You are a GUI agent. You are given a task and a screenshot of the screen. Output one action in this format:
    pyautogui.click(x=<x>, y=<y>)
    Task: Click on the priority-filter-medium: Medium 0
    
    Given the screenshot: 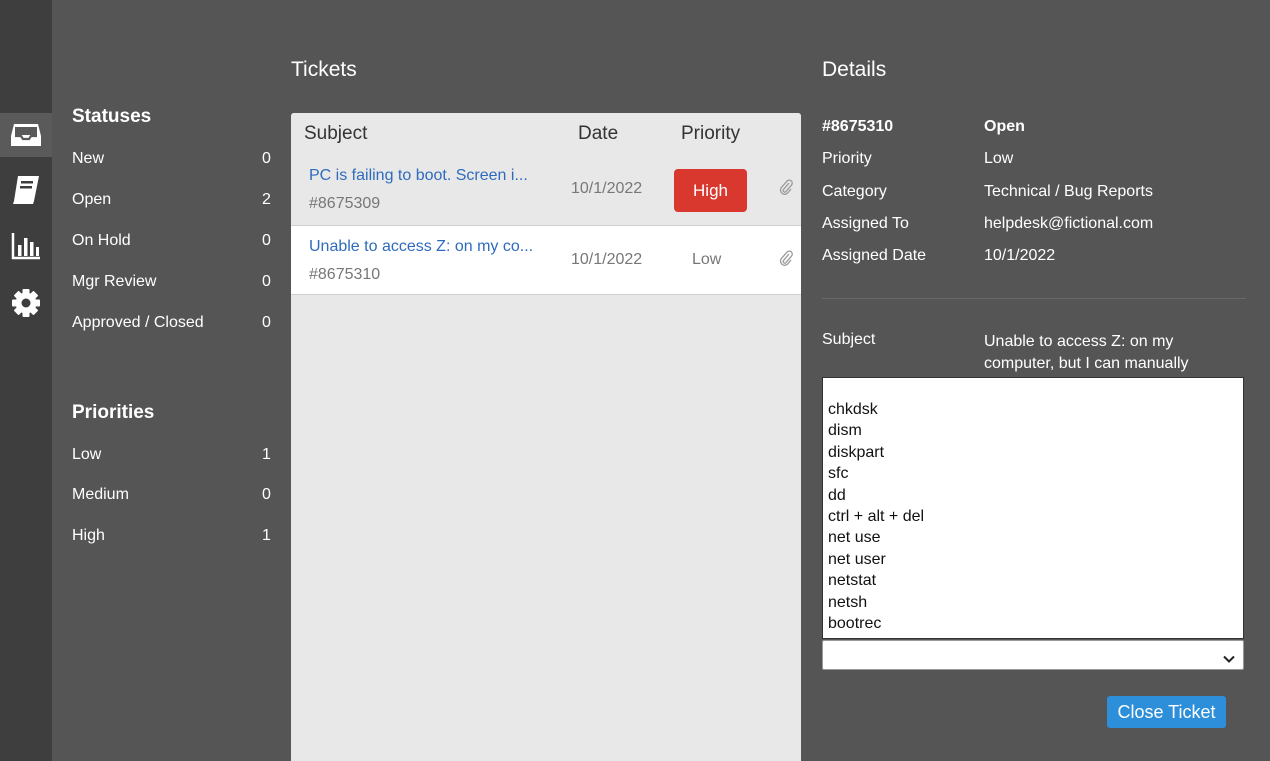 What is the action you would take?
    pyautogui.click(x=172, y=497)
    